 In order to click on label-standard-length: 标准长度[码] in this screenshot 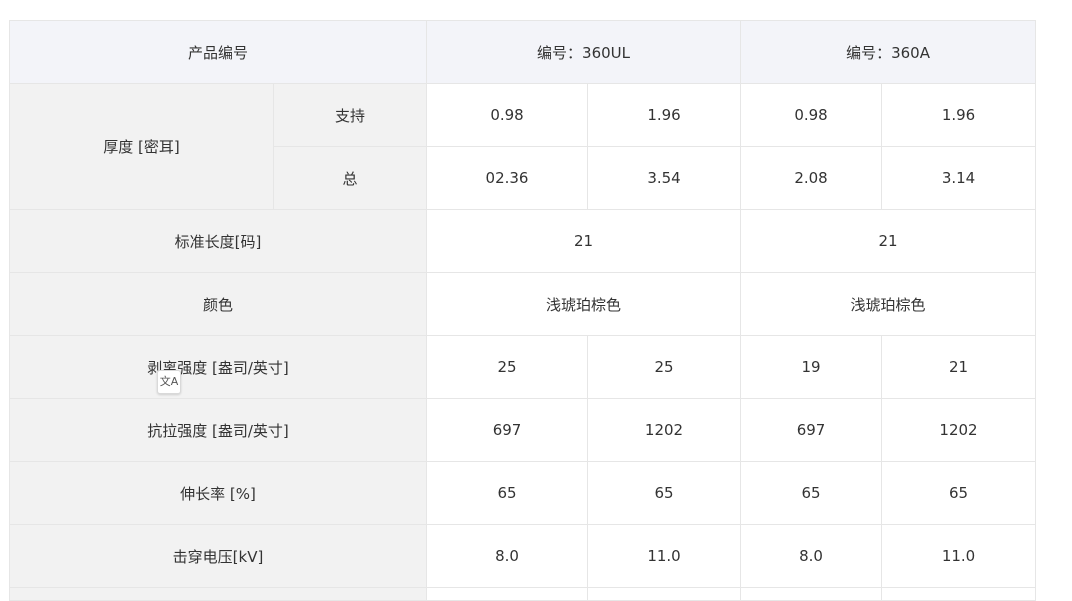, I will do `click(218, 241)`.